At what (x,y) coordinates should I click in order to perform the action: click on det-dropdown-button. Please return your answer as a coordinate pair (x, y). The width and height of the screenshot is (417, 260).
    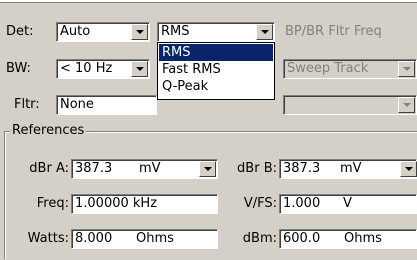
    Looking at the image, I should click on (139, 32).